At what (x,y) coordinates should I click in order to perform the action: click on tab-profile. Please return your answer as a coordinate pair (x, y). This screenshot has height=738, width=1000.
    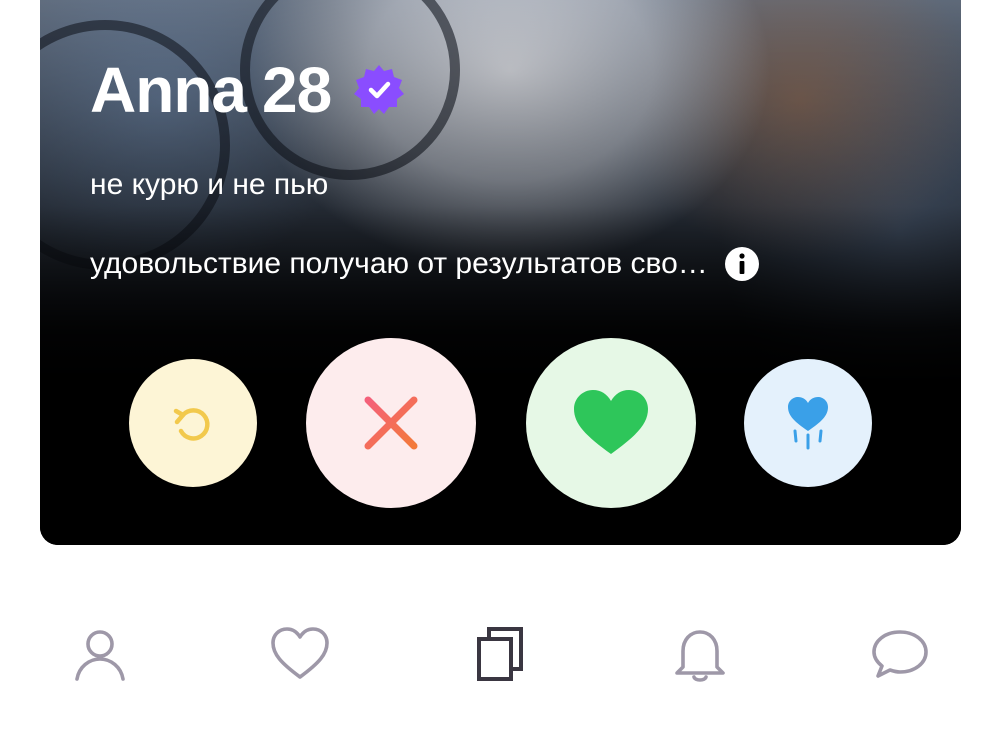
    Looking at the image, I should click on (100, 654).